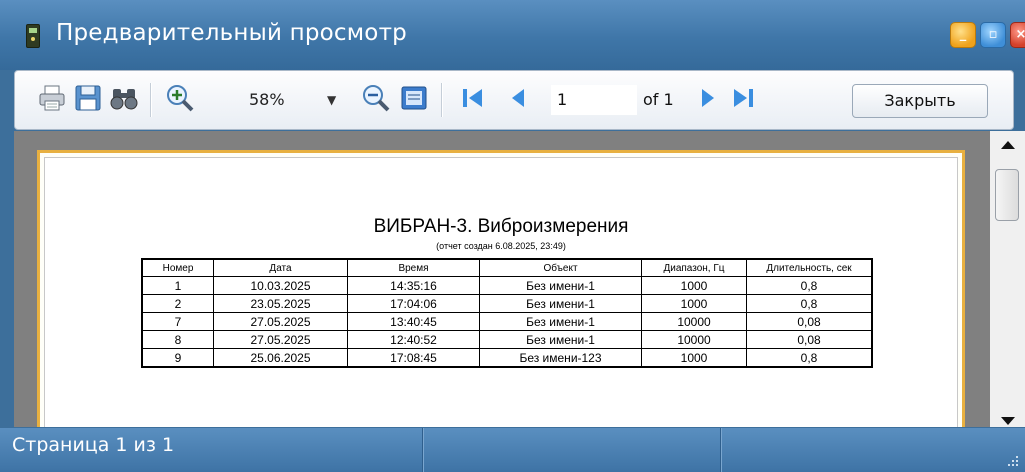 This screenshot has width=1025, height=472. Describe the element at coordinates (413, 321) in the screenshot. I see `cell-time: 13:40:45` at that location.